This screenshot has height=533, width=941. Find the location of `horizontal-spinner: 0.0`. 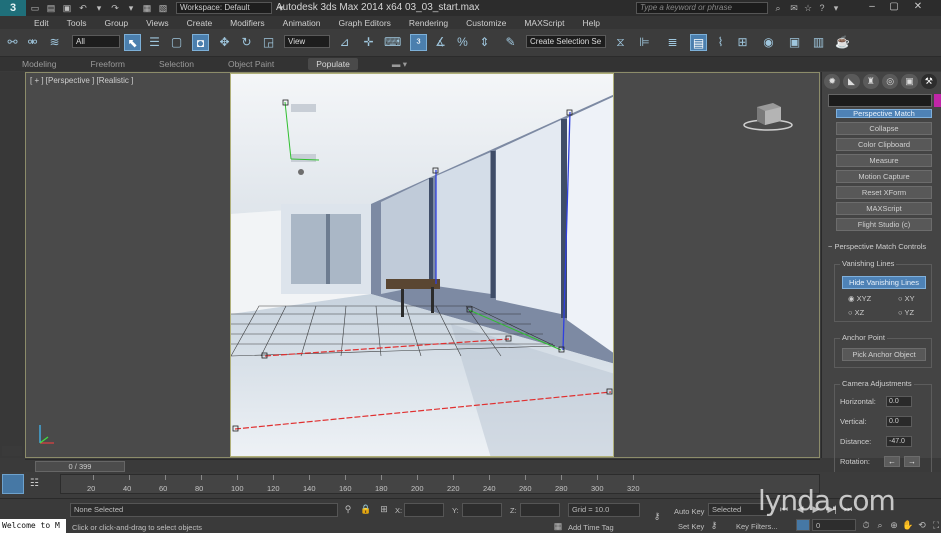

horizontal-spinner: 0.0 is located at coordinates (899, 401).